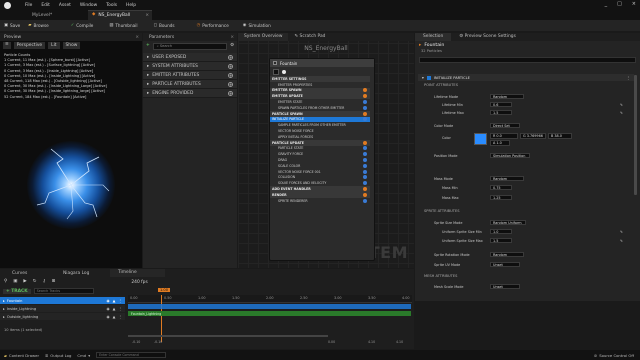  I want to click on color-swatch, so click(480, 139).